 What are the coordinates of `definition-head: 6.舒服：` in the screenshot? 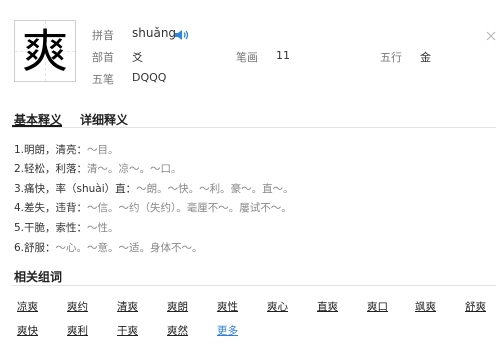 It's located at (35, 248).